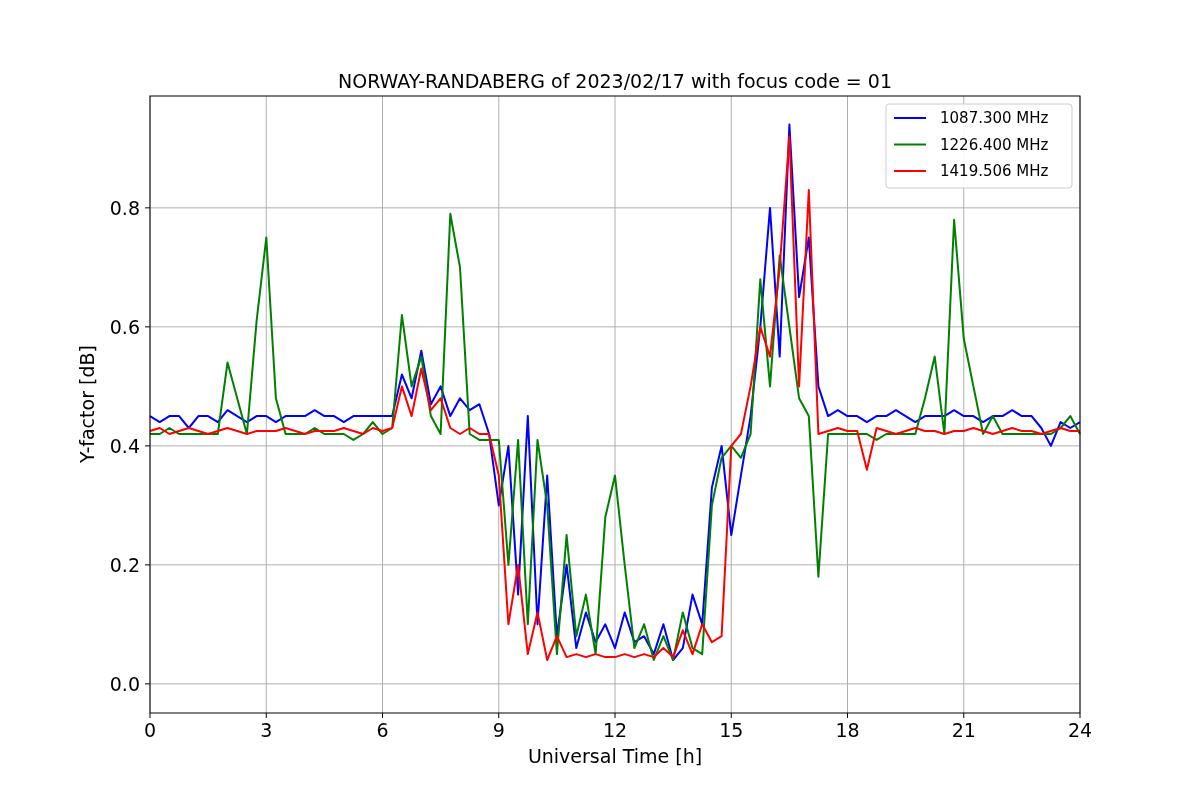 The height and width of the screenshot is (800, 1200). Describe the element at coordinates (87, 404) in the screenshot. I see `y-axis-label: Y-factor [dB]` at that location.